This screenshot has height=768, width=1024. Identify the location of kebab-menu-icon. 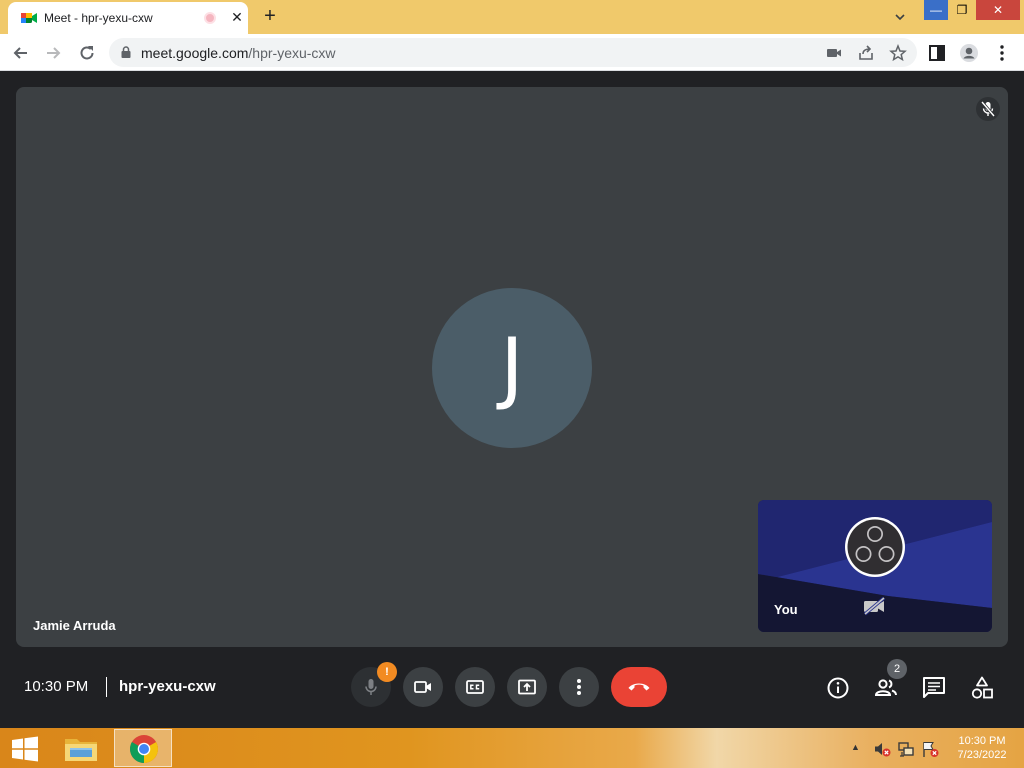
(1002, 53).